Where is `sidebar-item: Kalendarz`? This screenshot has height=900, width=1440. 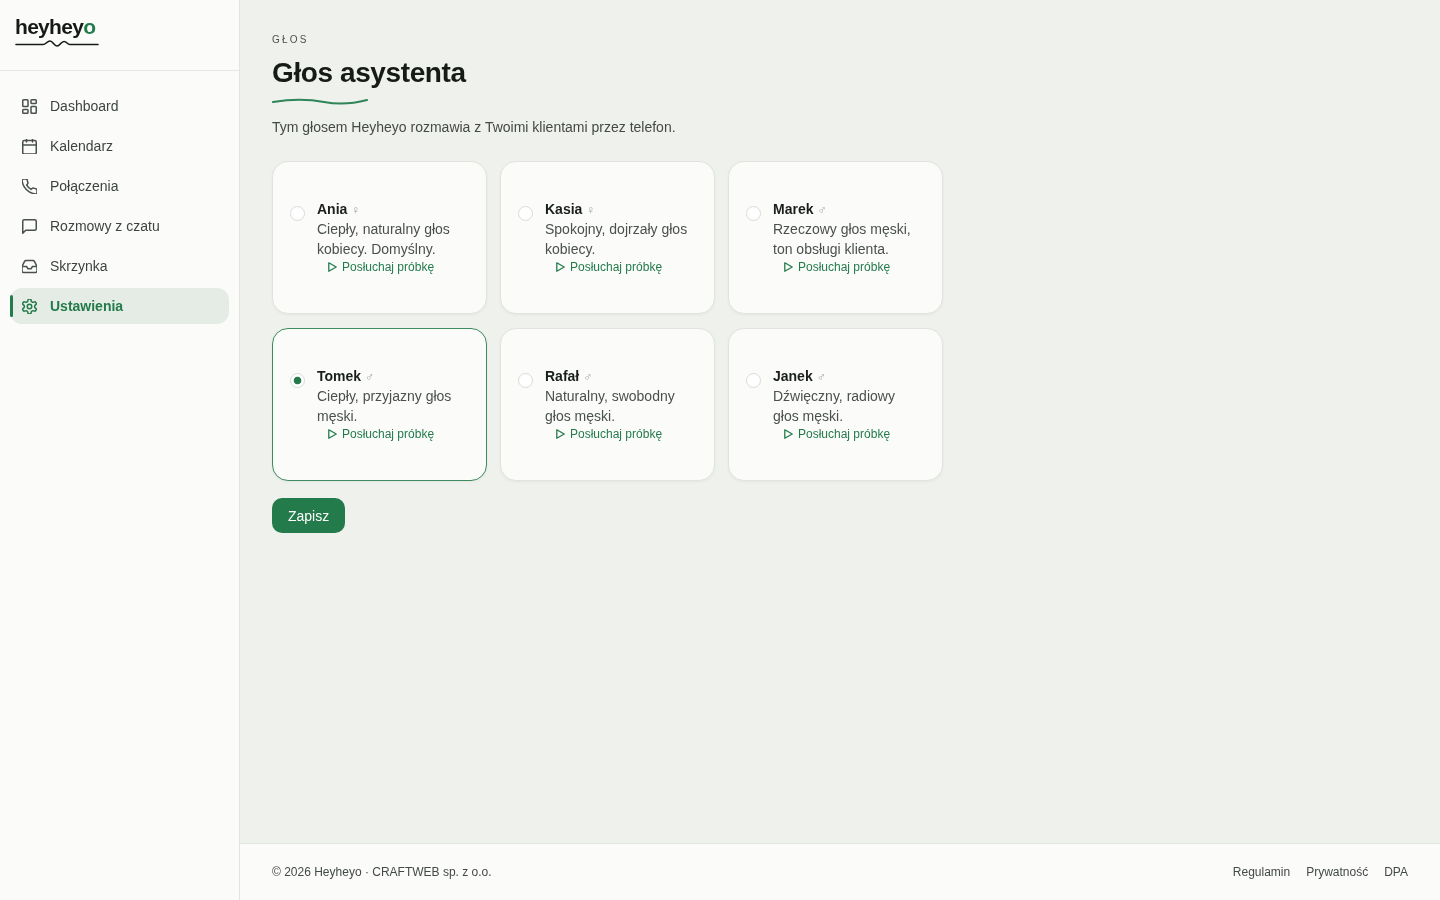
sidebar-item: Kalendarz is located at coordinates (119, 146).